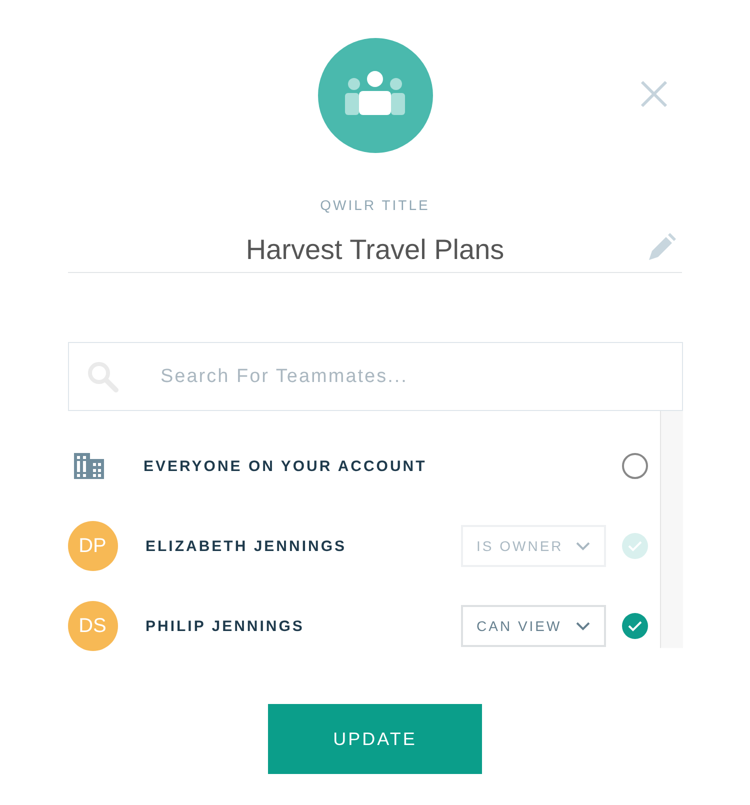 Image resolution: width=750 pixels, height=805 pixels. I want to click on title-text: Harvest Travel Plans, so click(375, 250).